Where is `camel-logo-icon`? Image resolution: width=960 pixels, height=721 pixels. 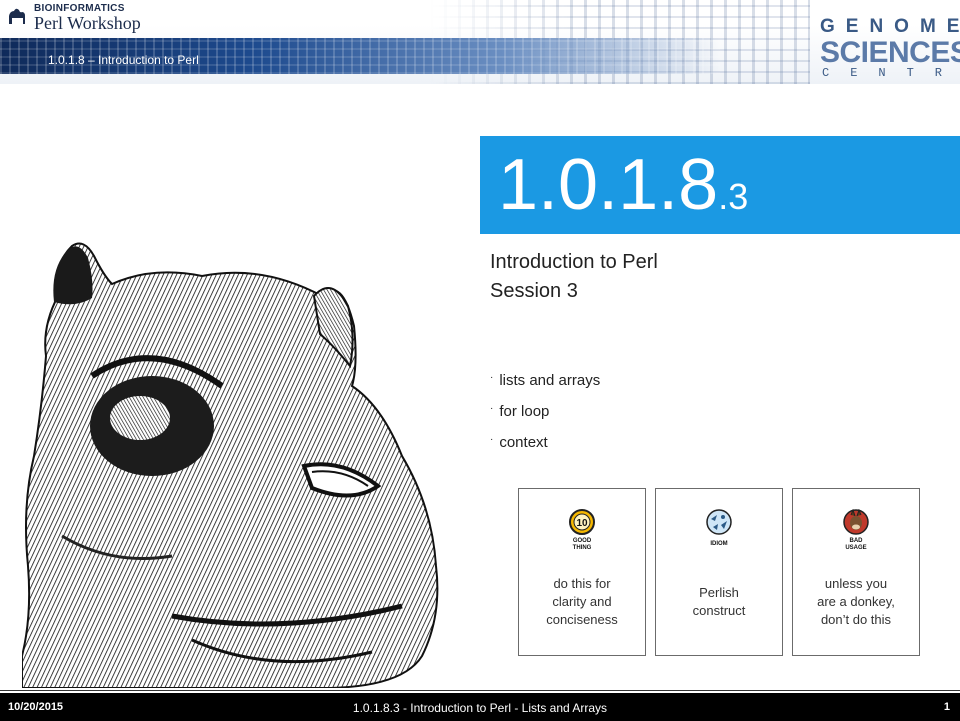 camel-logo-icon is located at coordinates (17, 16).